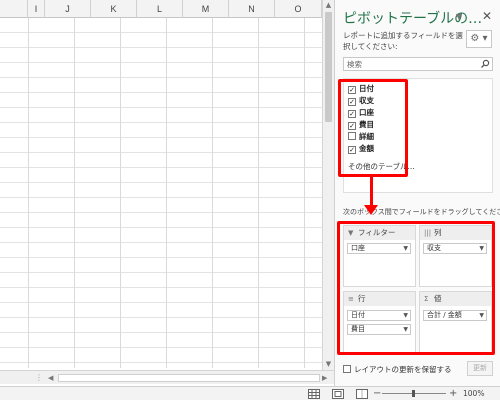 The width and height of the screenshot is (500, 400). What do you see at coordinates (14, 9) in the screenshot?
I see `column-header-partial` at bounding box center [14, 9].